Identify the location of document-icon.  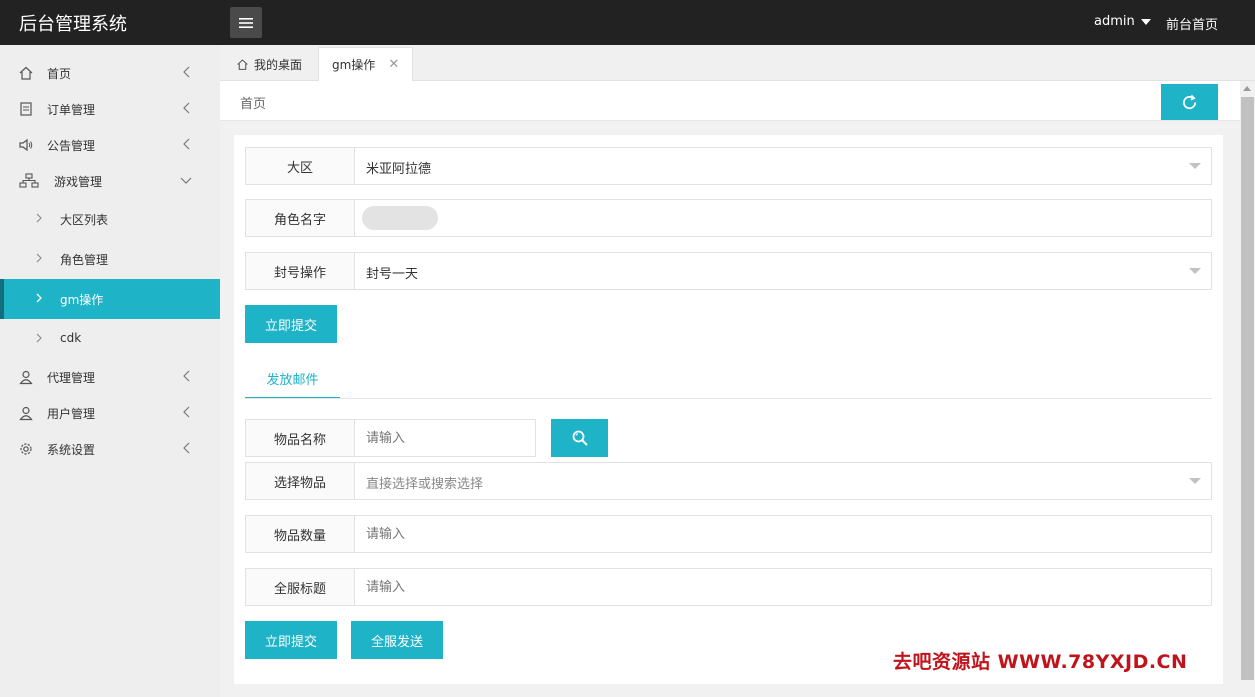
(26, 109).